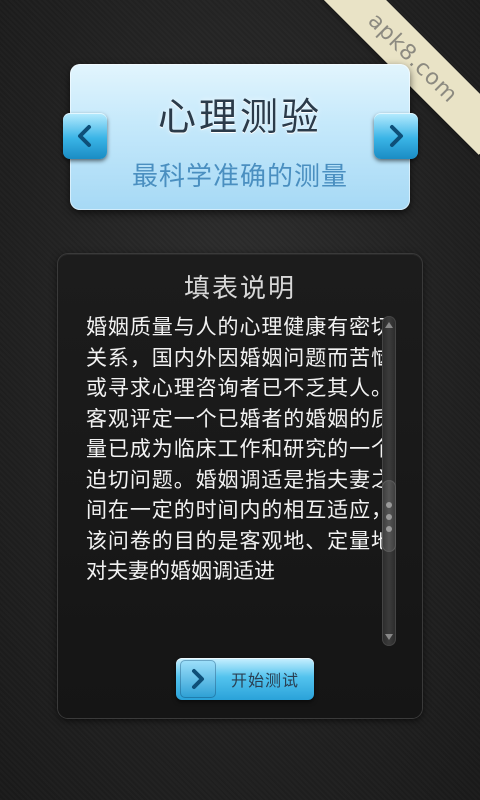 This screenshot has height=800, width=480. Describe the element at coordinates (239, 117) in the screenshot. I see `app-title: 心理测验` at that location.